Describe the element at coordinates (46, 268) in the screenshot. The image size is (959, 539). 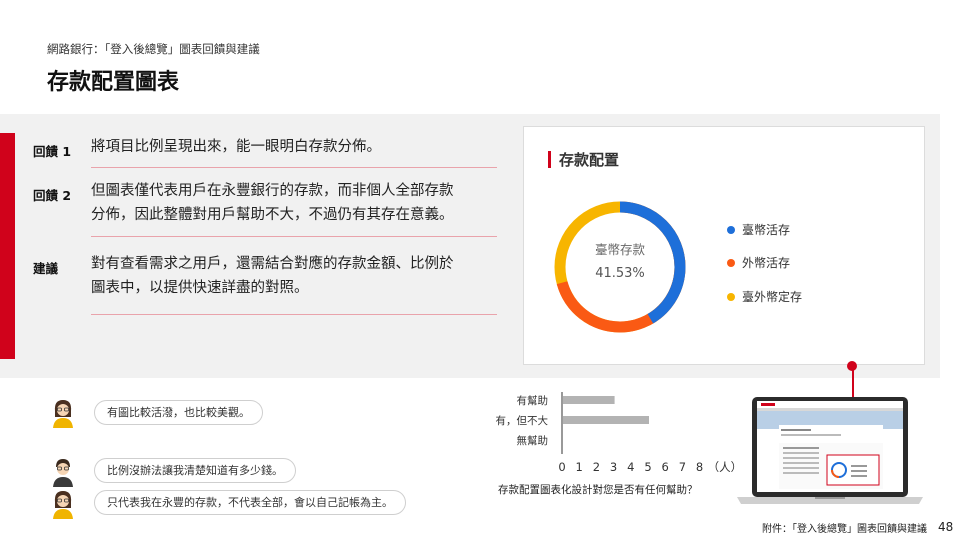
I see `suggestion-label: 建議` at that location.